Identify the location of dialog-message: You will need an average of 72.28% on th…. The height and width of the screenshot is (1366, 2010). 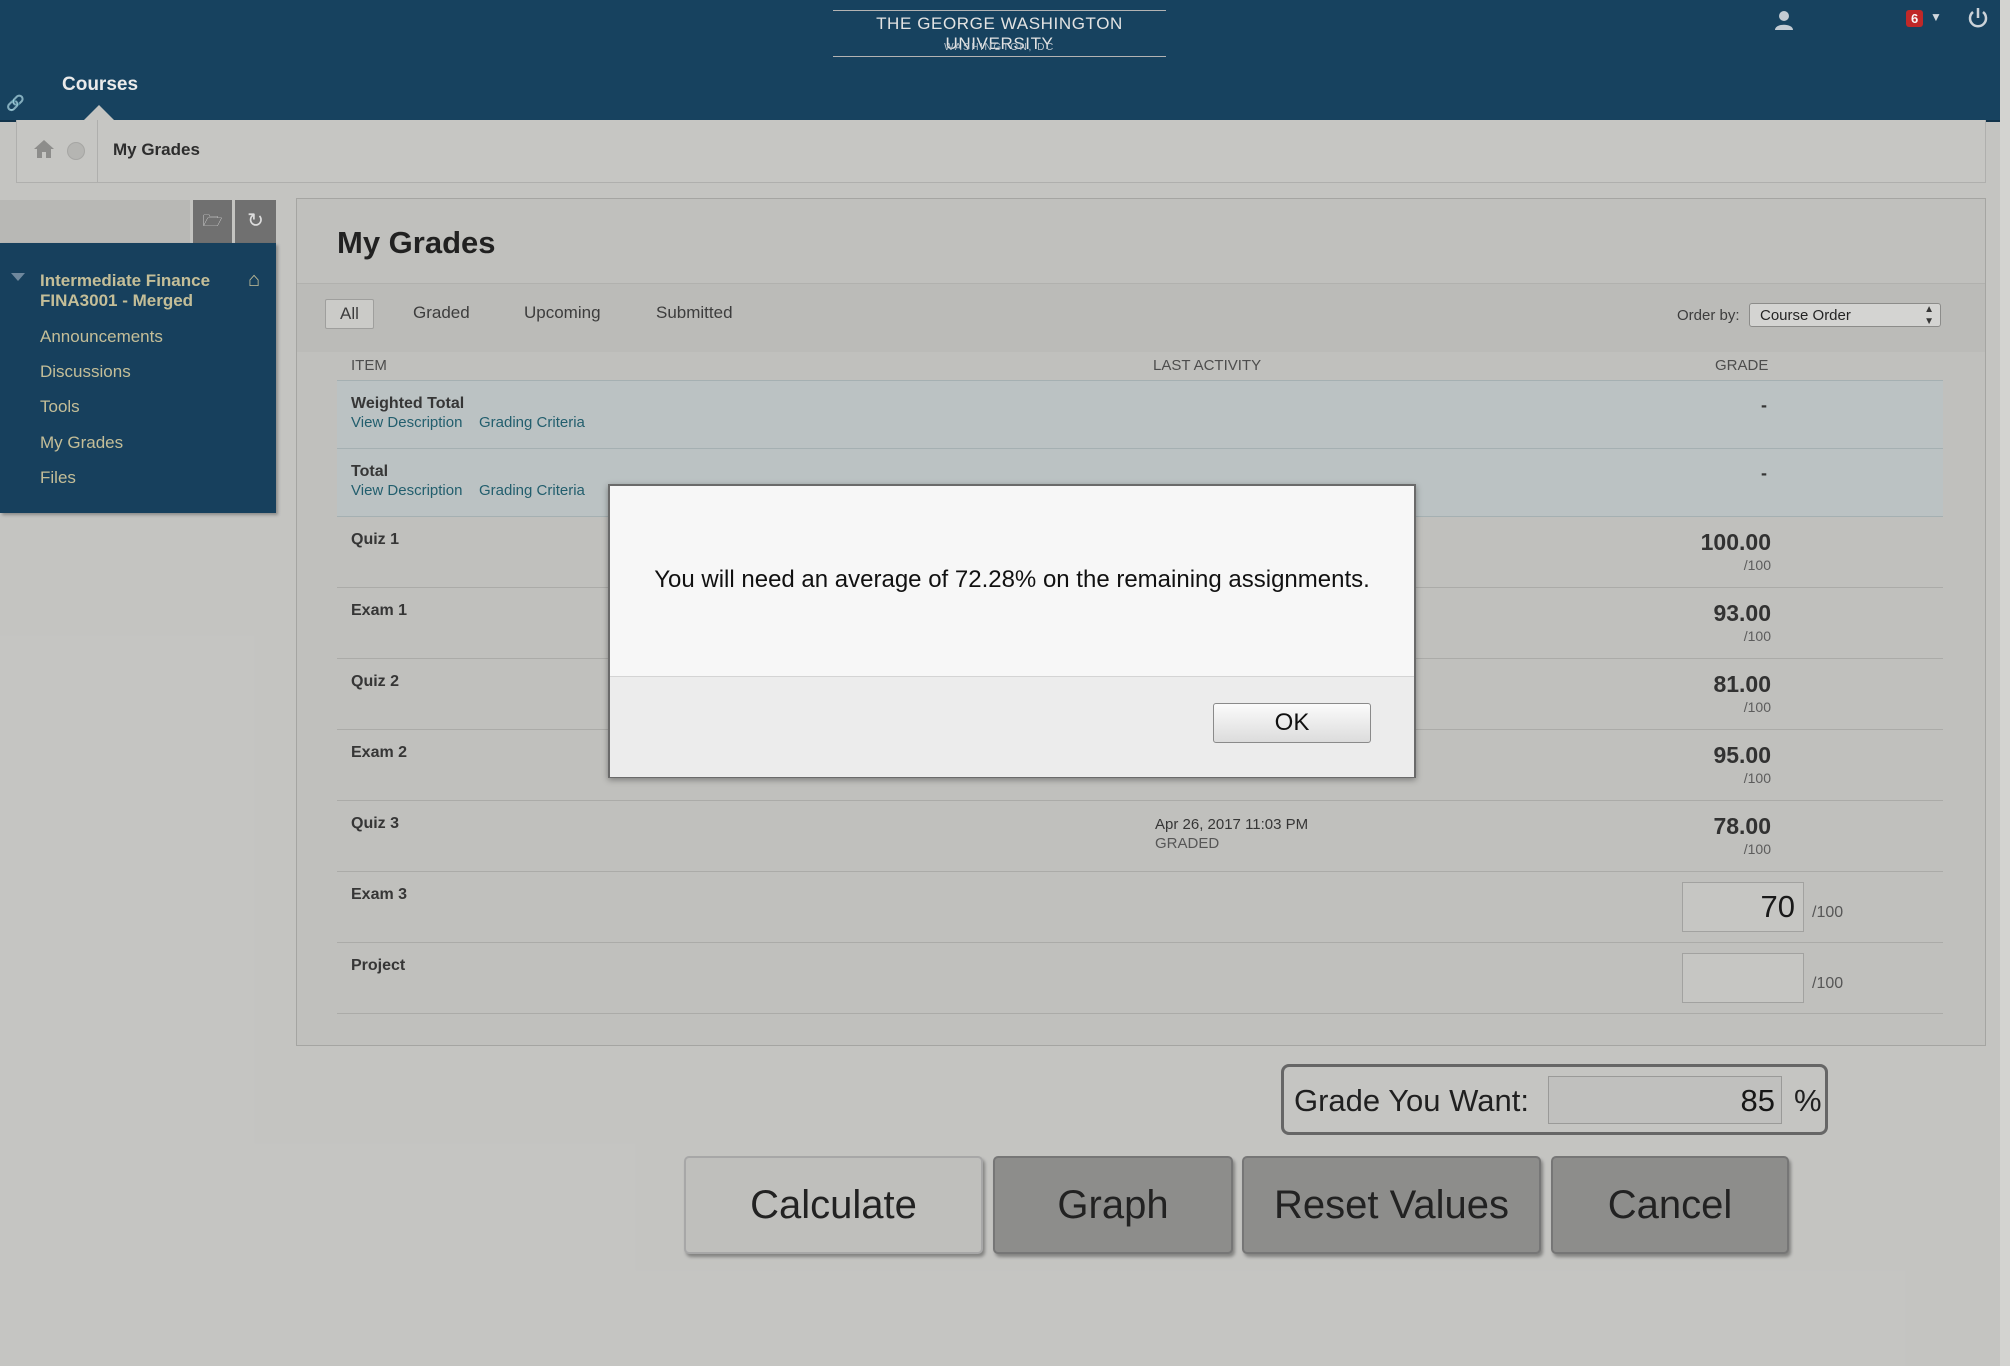
(1012, 579).